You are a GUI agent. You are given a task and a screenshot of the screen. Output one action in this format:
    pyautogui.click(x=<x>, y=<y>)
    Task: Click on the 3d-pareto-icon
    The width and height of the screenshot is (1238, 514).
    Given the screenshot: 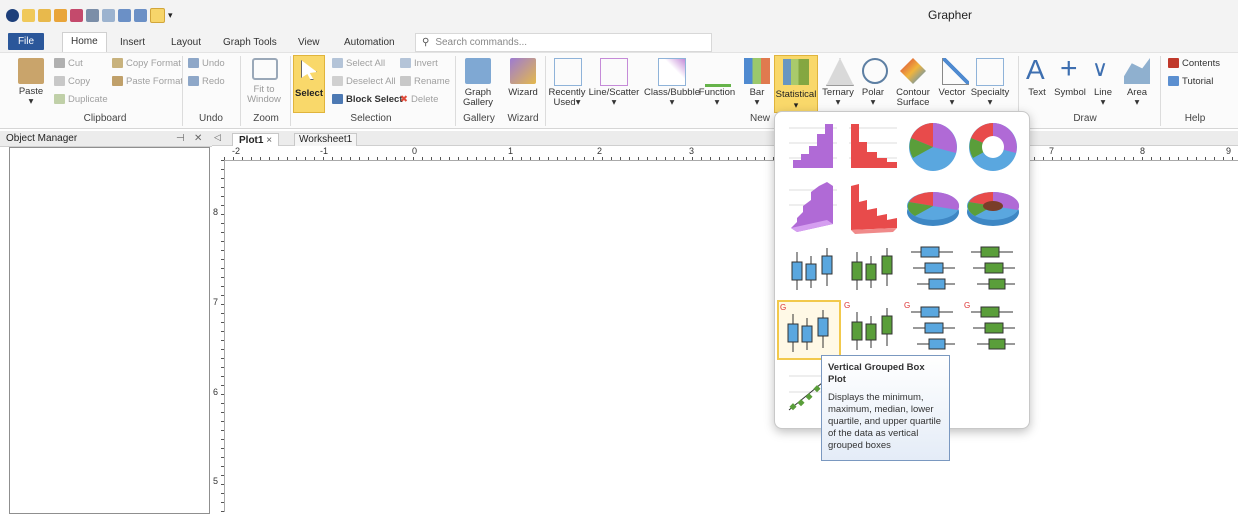 What is the action you would take?
    pyautogui.click(x=873, y=207)
    